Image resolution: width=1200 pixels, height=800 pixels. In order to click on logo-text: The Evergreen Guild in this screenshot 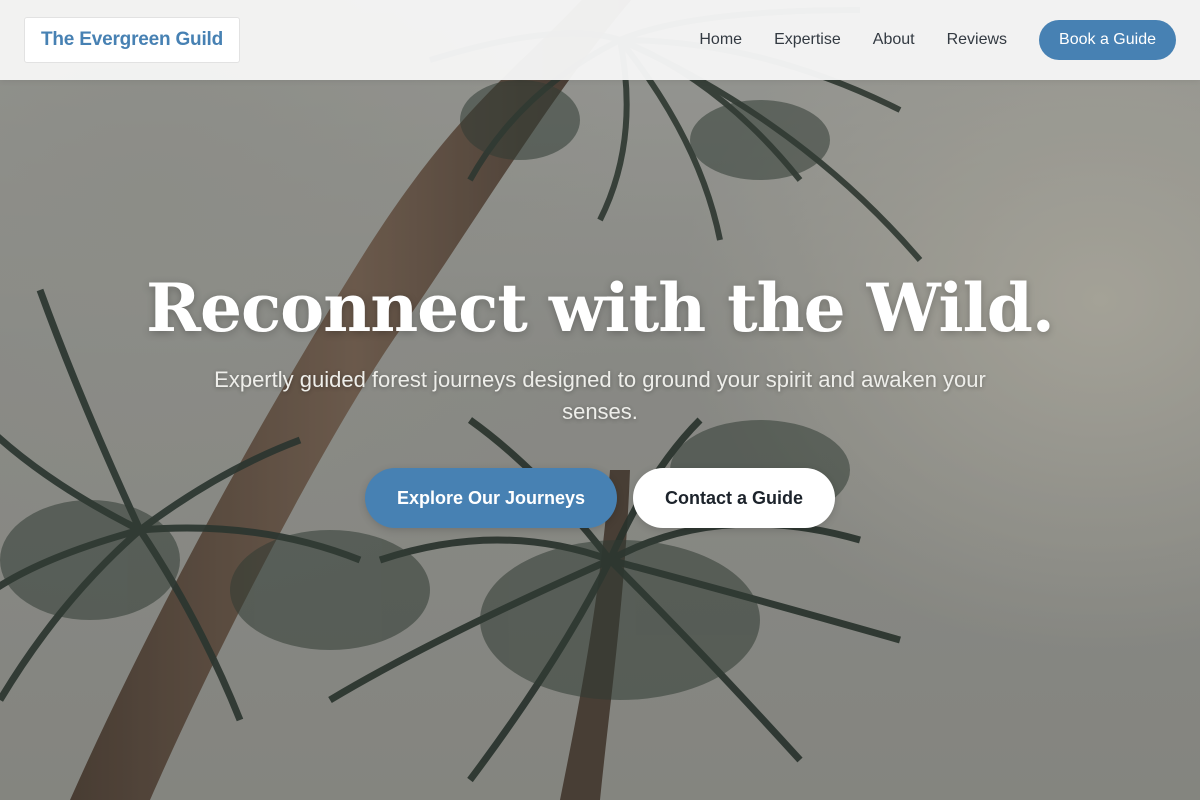, I will do `click(132, 39)`.